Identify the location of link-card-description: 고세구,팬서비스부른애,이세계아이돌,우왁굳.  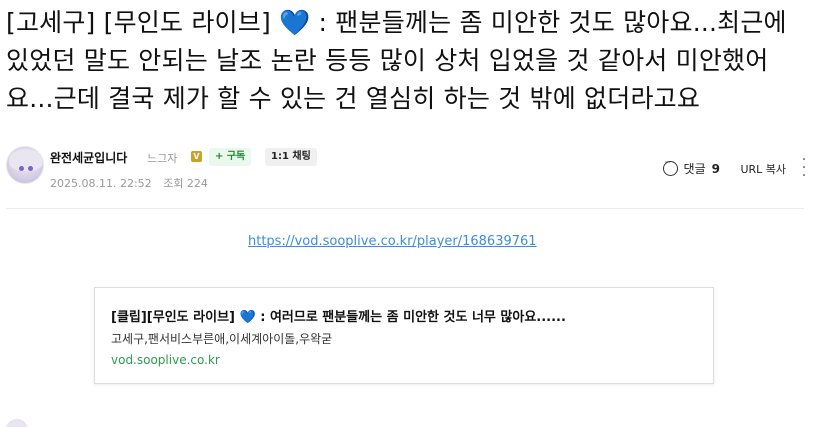
(222, 339).